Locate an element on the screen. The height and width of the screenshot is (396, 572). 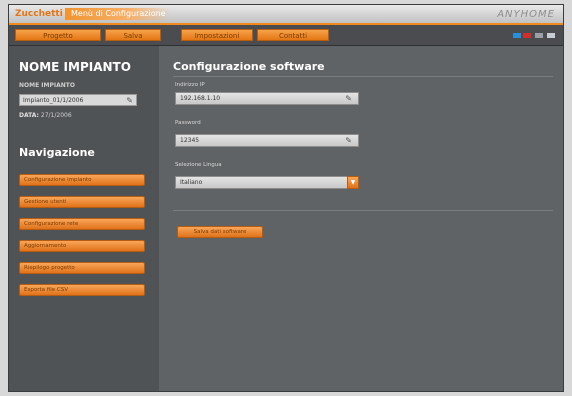
language-label: Selezione Lingua is located at coordinates (198, 165).